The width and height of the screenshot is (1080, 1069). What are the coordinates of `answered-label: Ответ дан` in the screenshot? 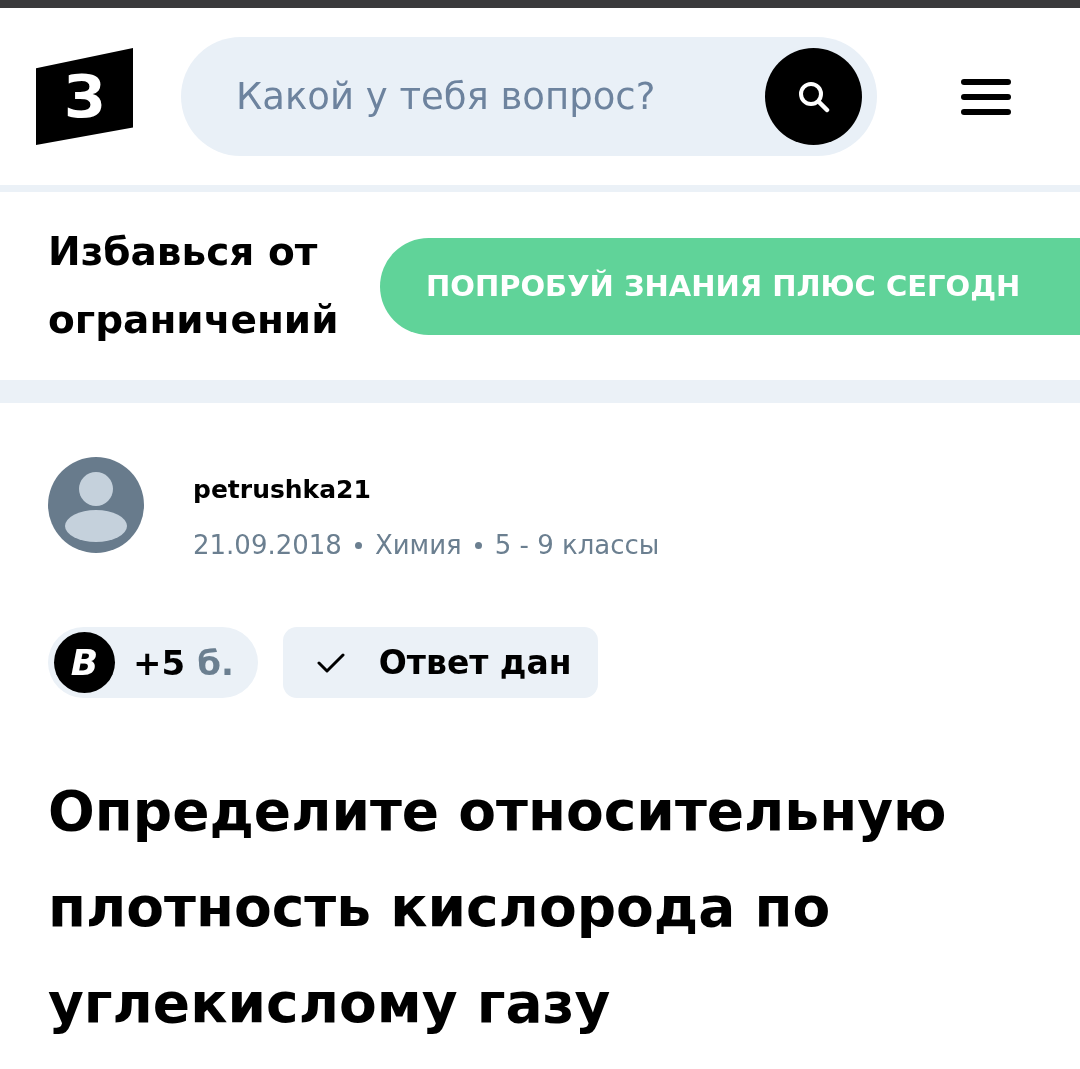 It's located at (475, 662).